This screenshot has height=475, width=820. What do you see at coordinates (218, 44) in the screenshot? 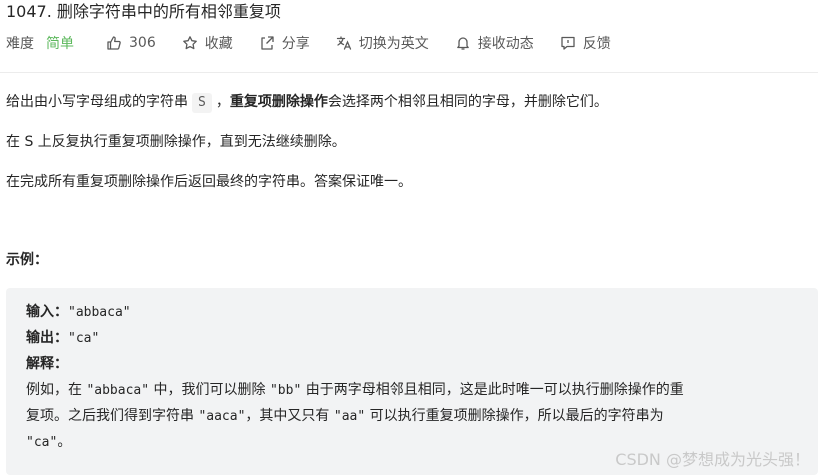
I see `favorite-label: 收藏` at bounding box center [218, 44].